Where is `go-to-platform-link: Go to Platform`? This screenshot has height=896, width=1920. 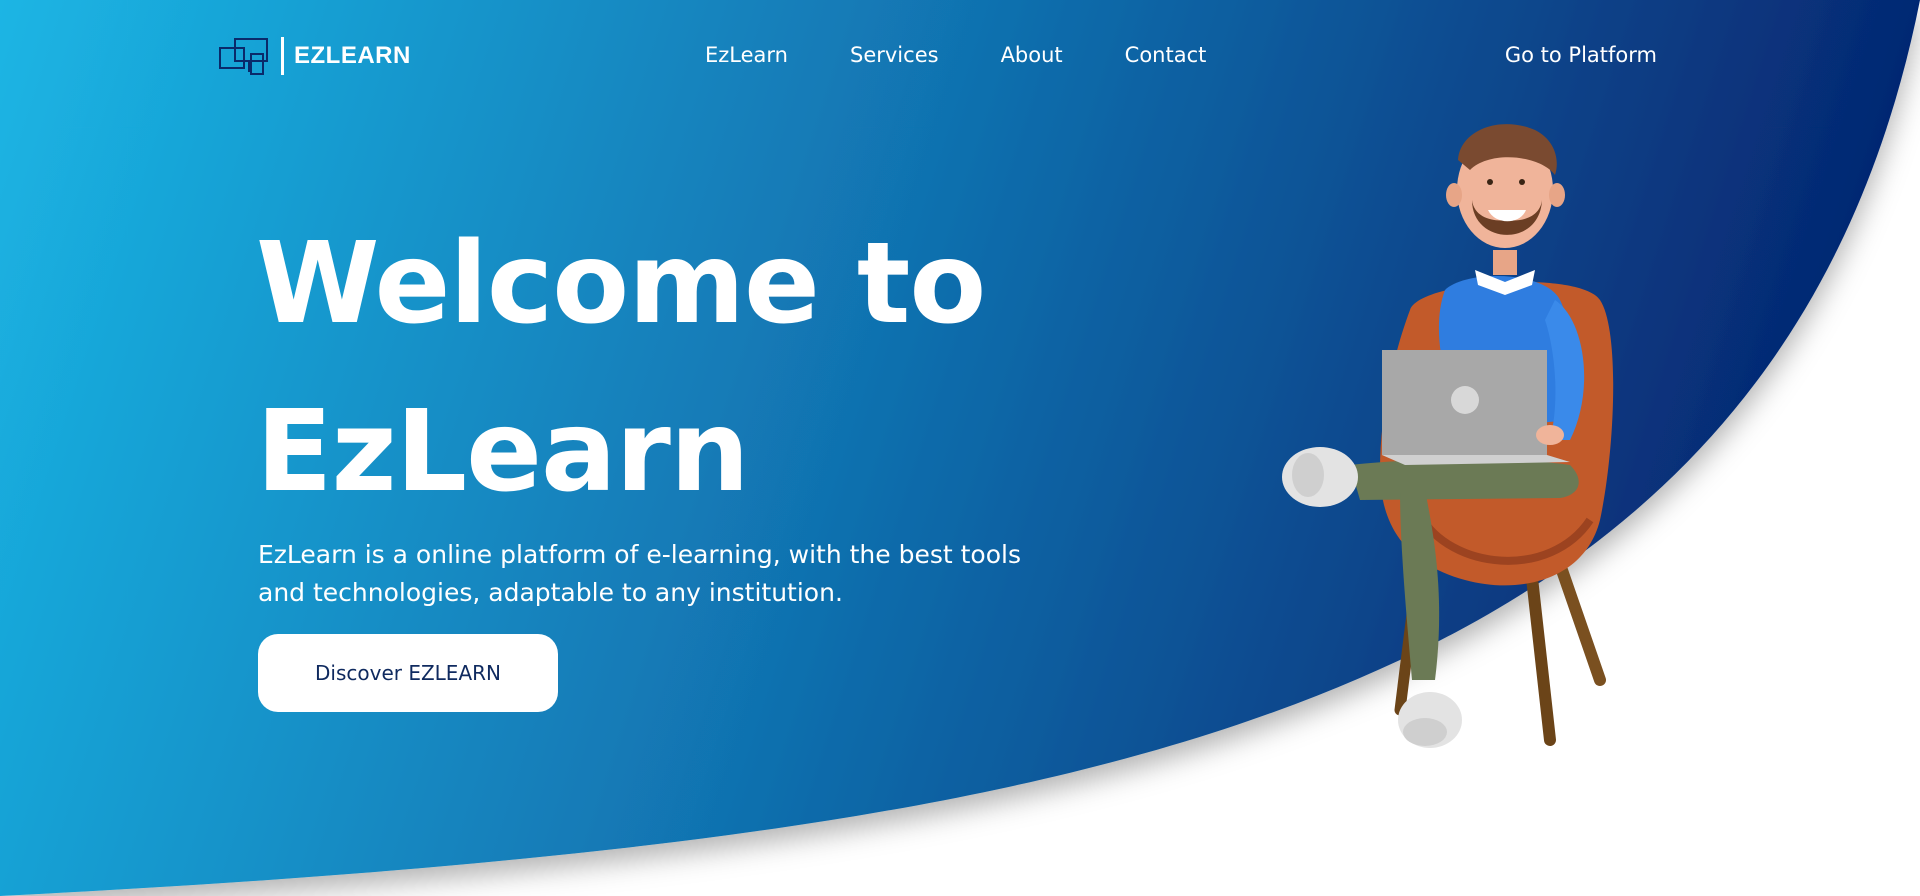 go-to-platform-link: Go to Platform is located at coordinates (1581, 55).